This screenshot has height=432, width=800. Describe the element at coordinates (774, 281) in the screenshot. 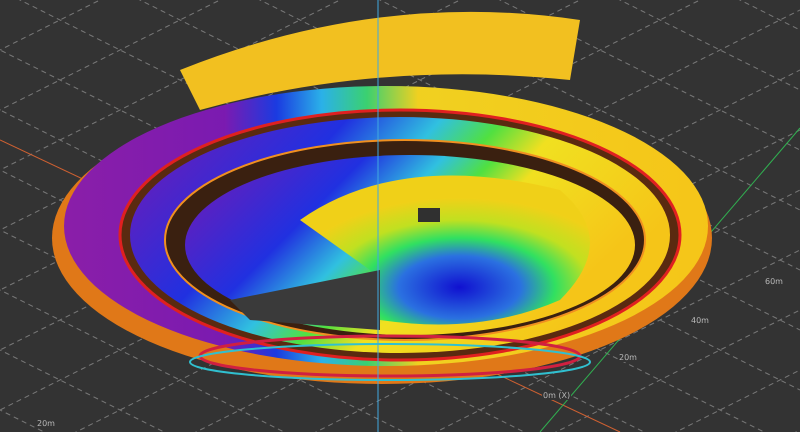

I see `axis-label: 60m` at that location.